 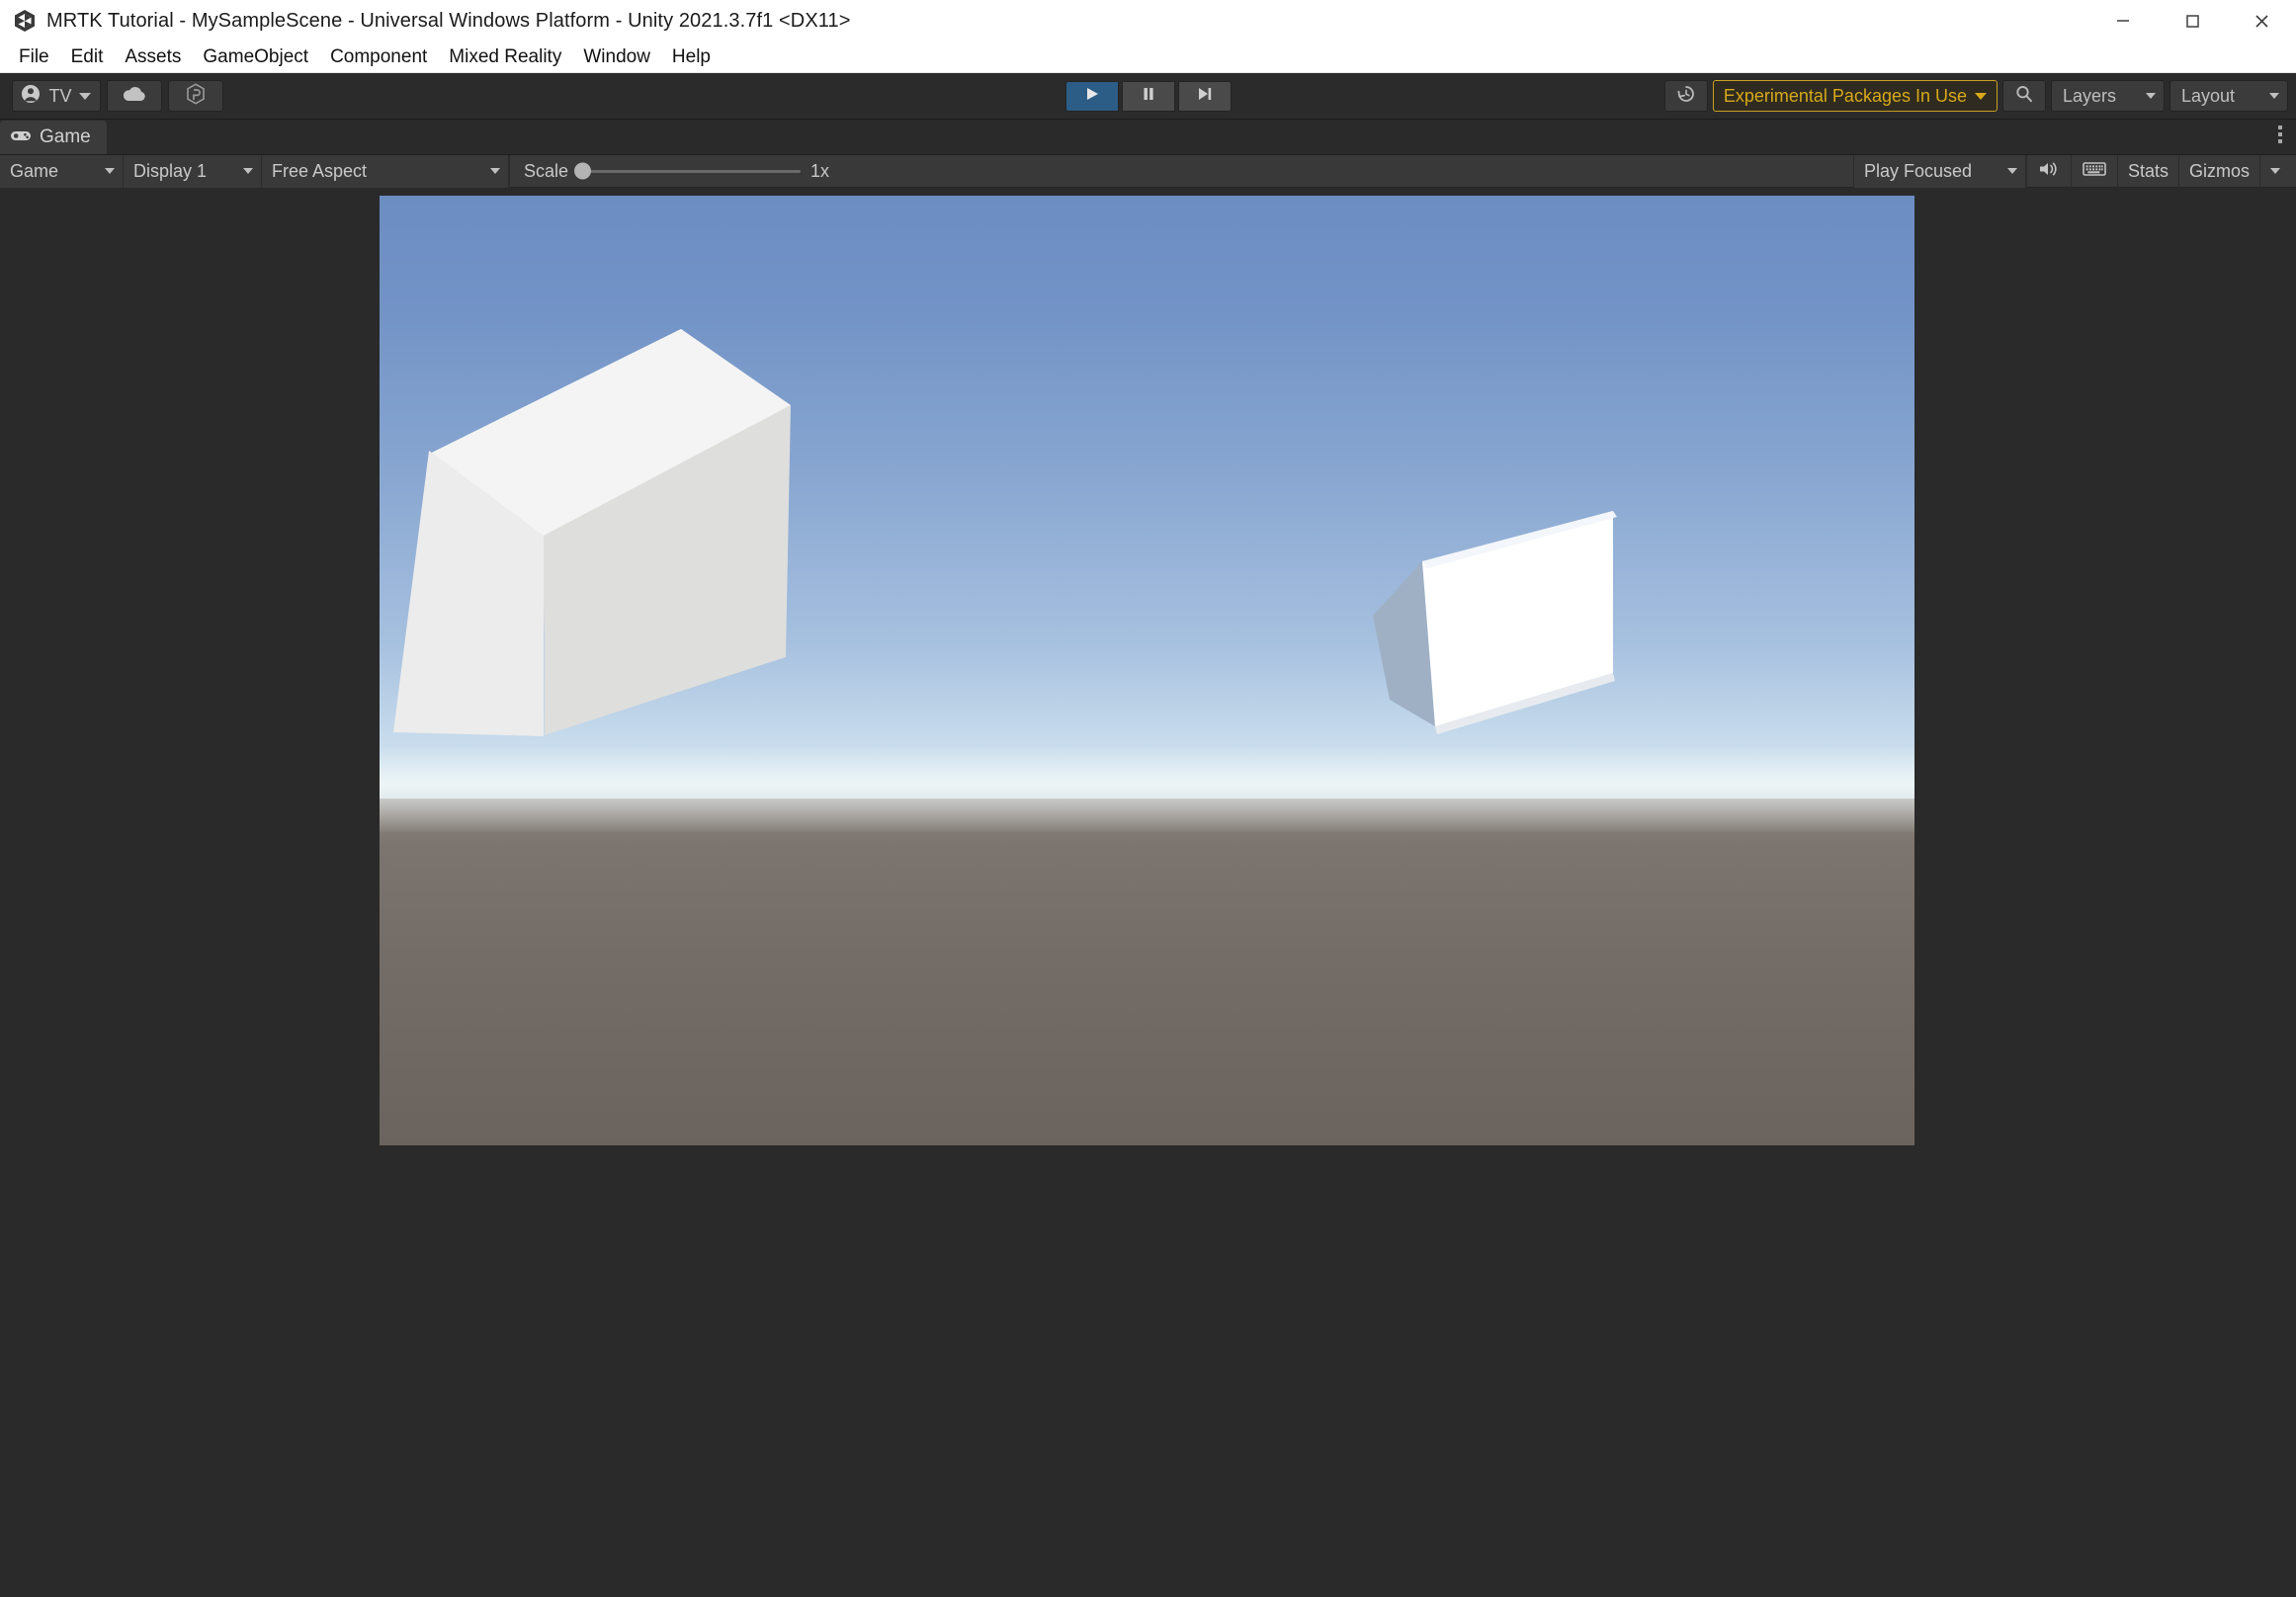 I want to click on undo-history-button, so click(x=1685, y=96).